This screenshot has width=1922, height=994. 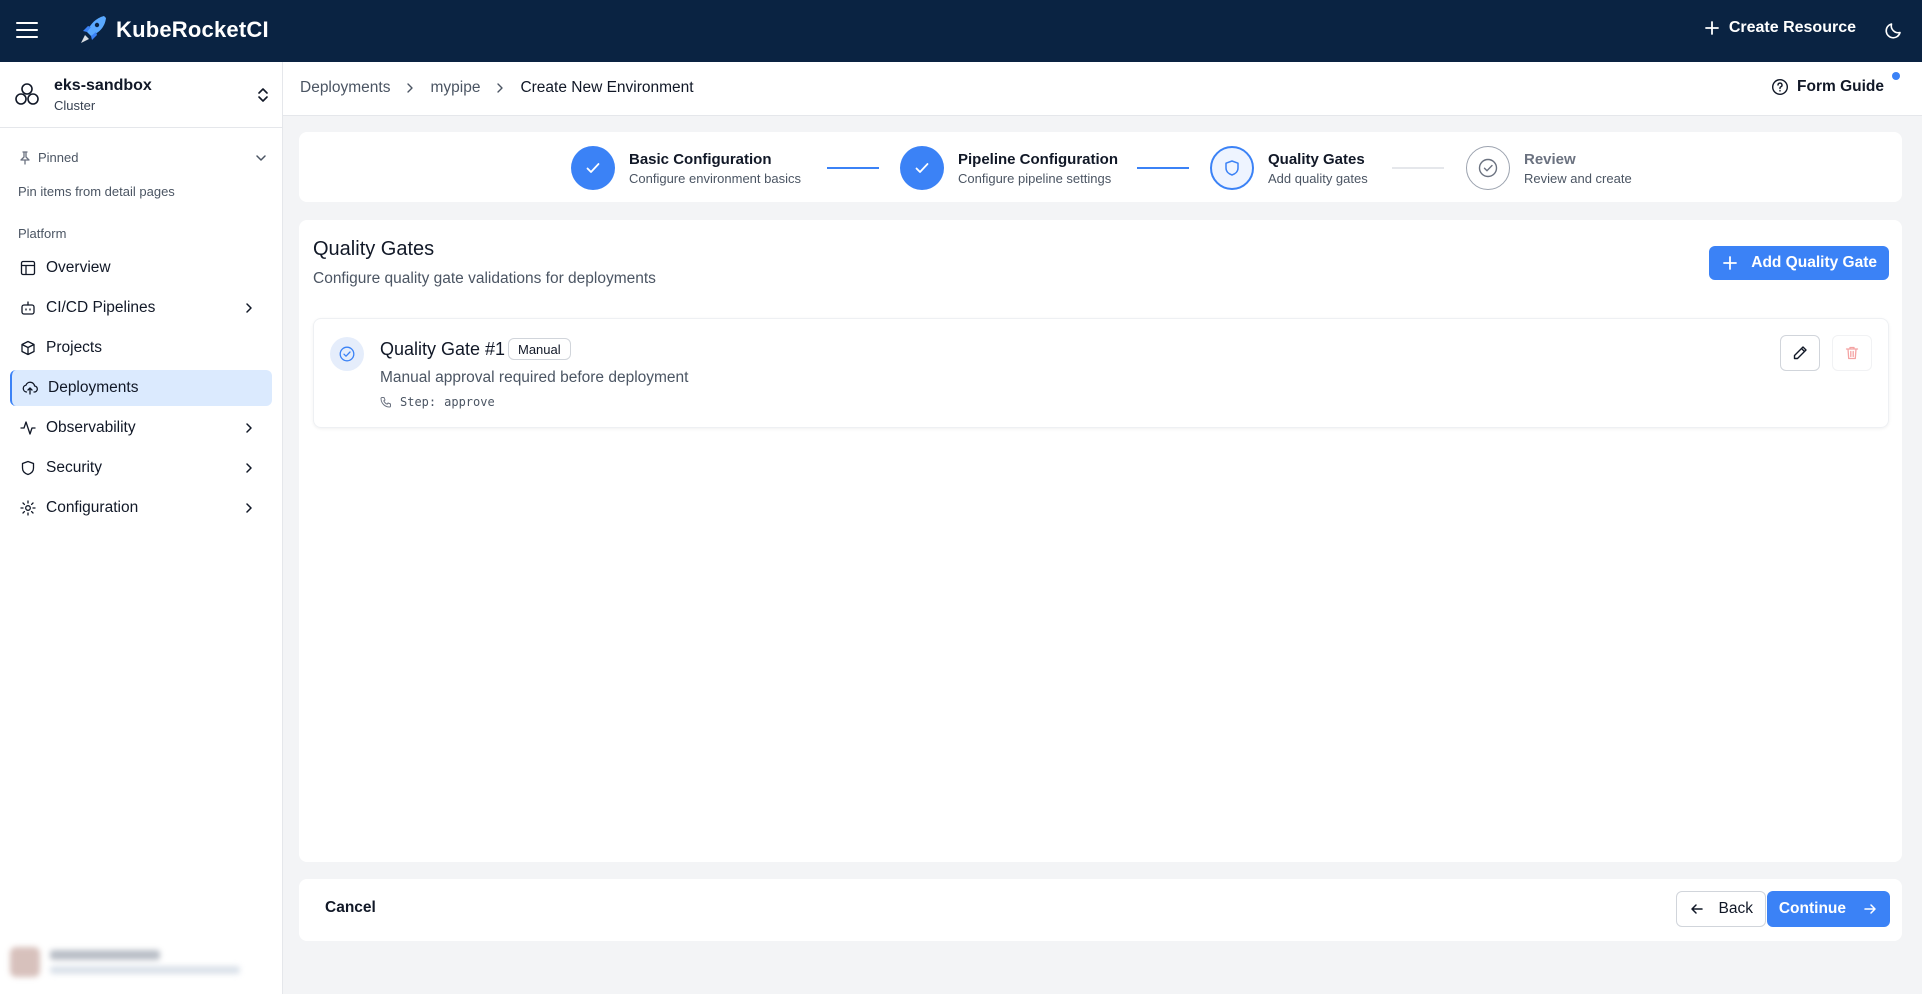 I want to click on form-guide-label: Form Guide, so click(x=1840, y=86).